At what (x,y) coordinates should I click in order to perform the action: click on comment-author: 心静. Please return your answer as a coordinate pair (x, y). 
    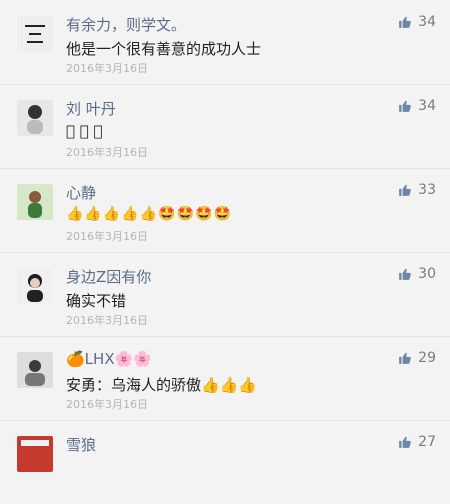
    Looking at the image, I should click on (81, 192).